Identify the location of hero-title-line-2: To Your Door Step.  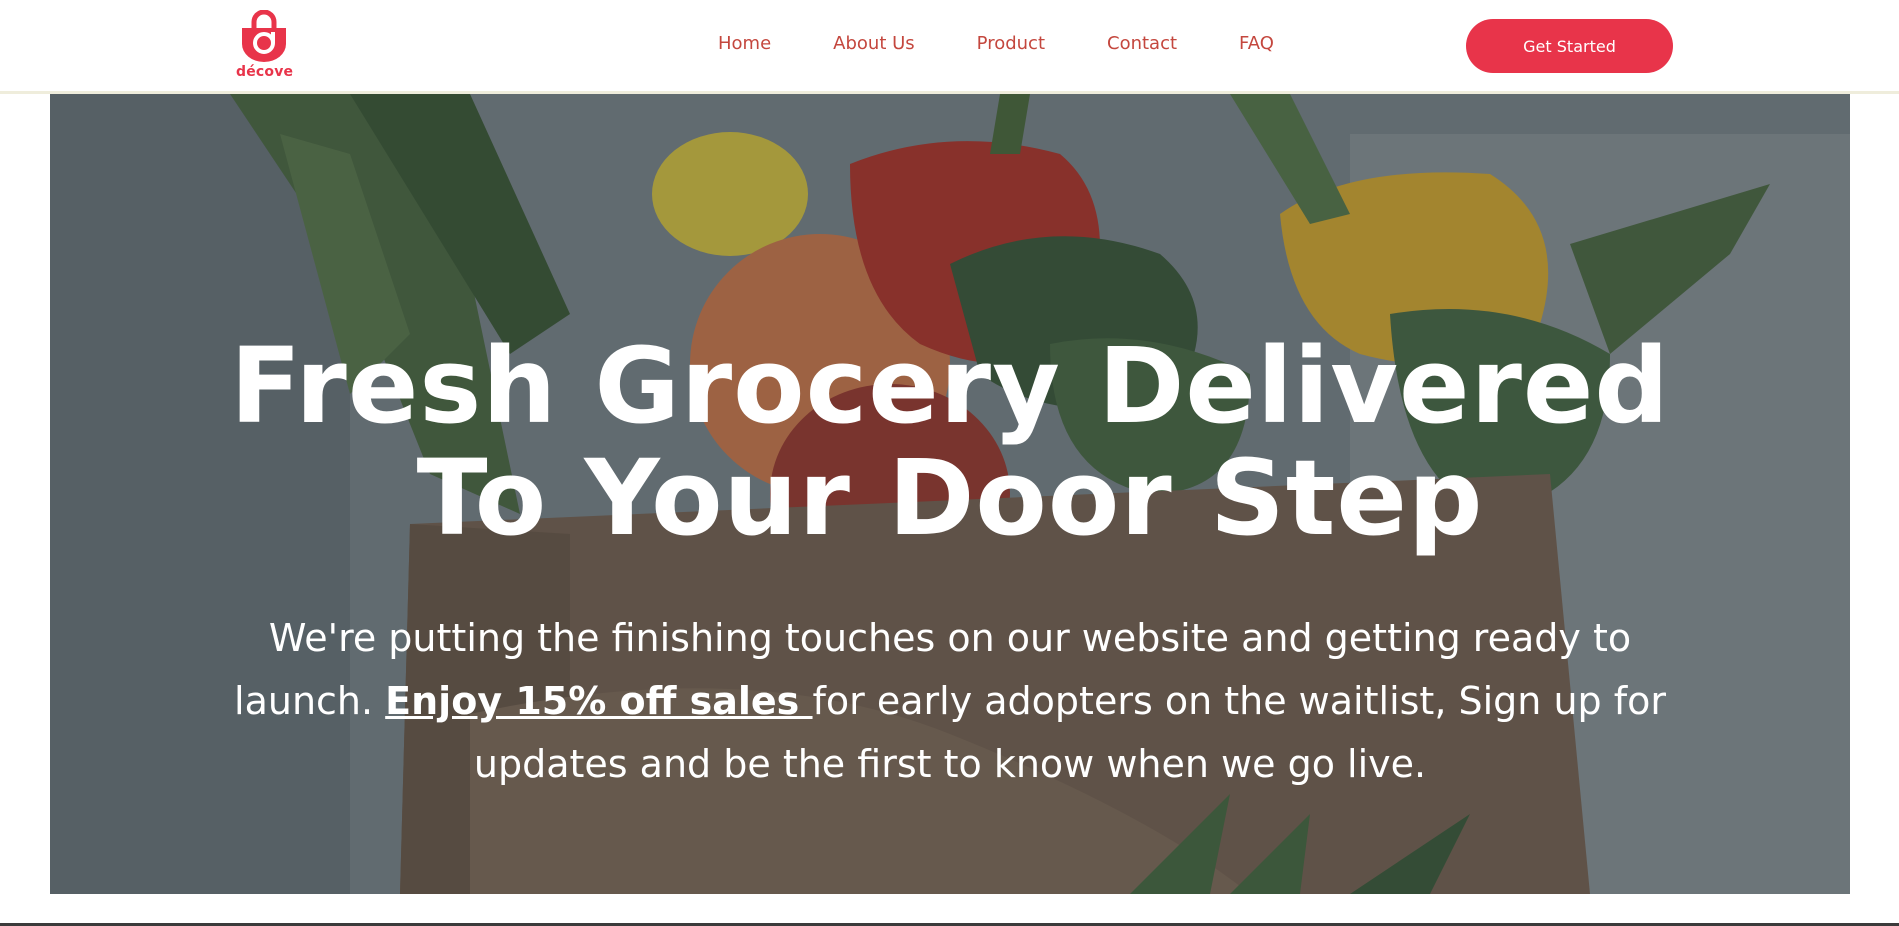
(950, 498).